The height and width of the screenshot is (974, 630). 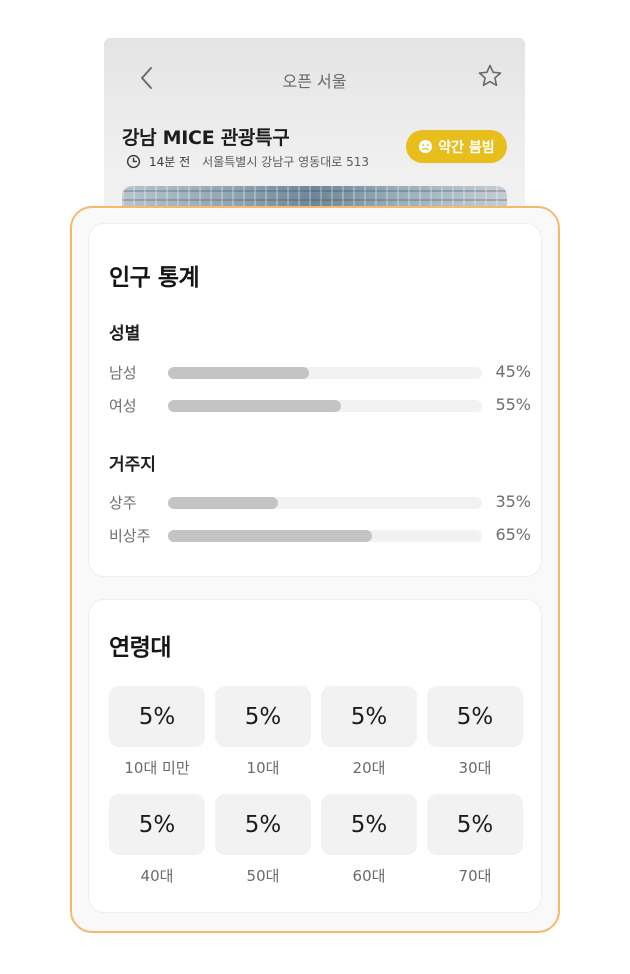 I want to click on updated-time: 14분 전, so click(x=170, y=161).